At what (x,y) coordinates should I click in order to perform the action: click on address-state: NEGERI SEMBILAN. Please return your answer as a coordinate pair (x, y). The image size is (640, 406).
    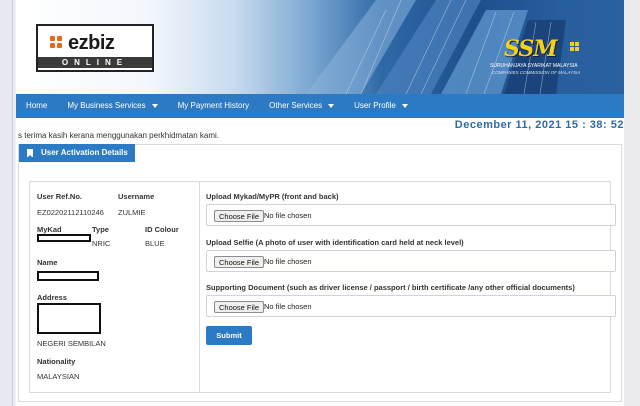
    Looking at the image, I should click on (71, 343).